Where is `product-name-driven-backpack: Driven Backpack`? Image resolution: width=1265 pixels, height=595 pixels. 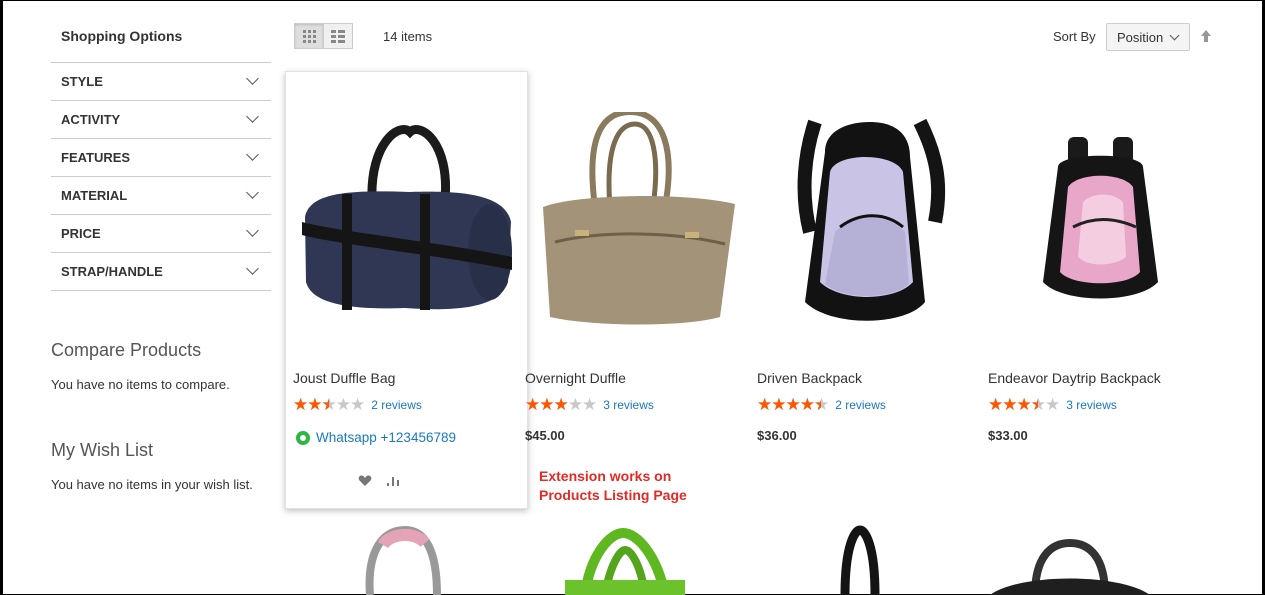 product-name-driven-backpack: Driven Backpack is located at coordinates (809, 378).